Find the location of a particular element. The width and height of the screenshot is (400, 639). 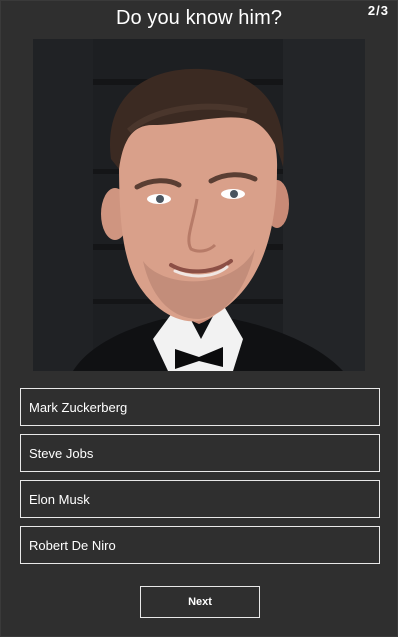

answer-option: Robert De Niro is located at coordinates (200, 545).